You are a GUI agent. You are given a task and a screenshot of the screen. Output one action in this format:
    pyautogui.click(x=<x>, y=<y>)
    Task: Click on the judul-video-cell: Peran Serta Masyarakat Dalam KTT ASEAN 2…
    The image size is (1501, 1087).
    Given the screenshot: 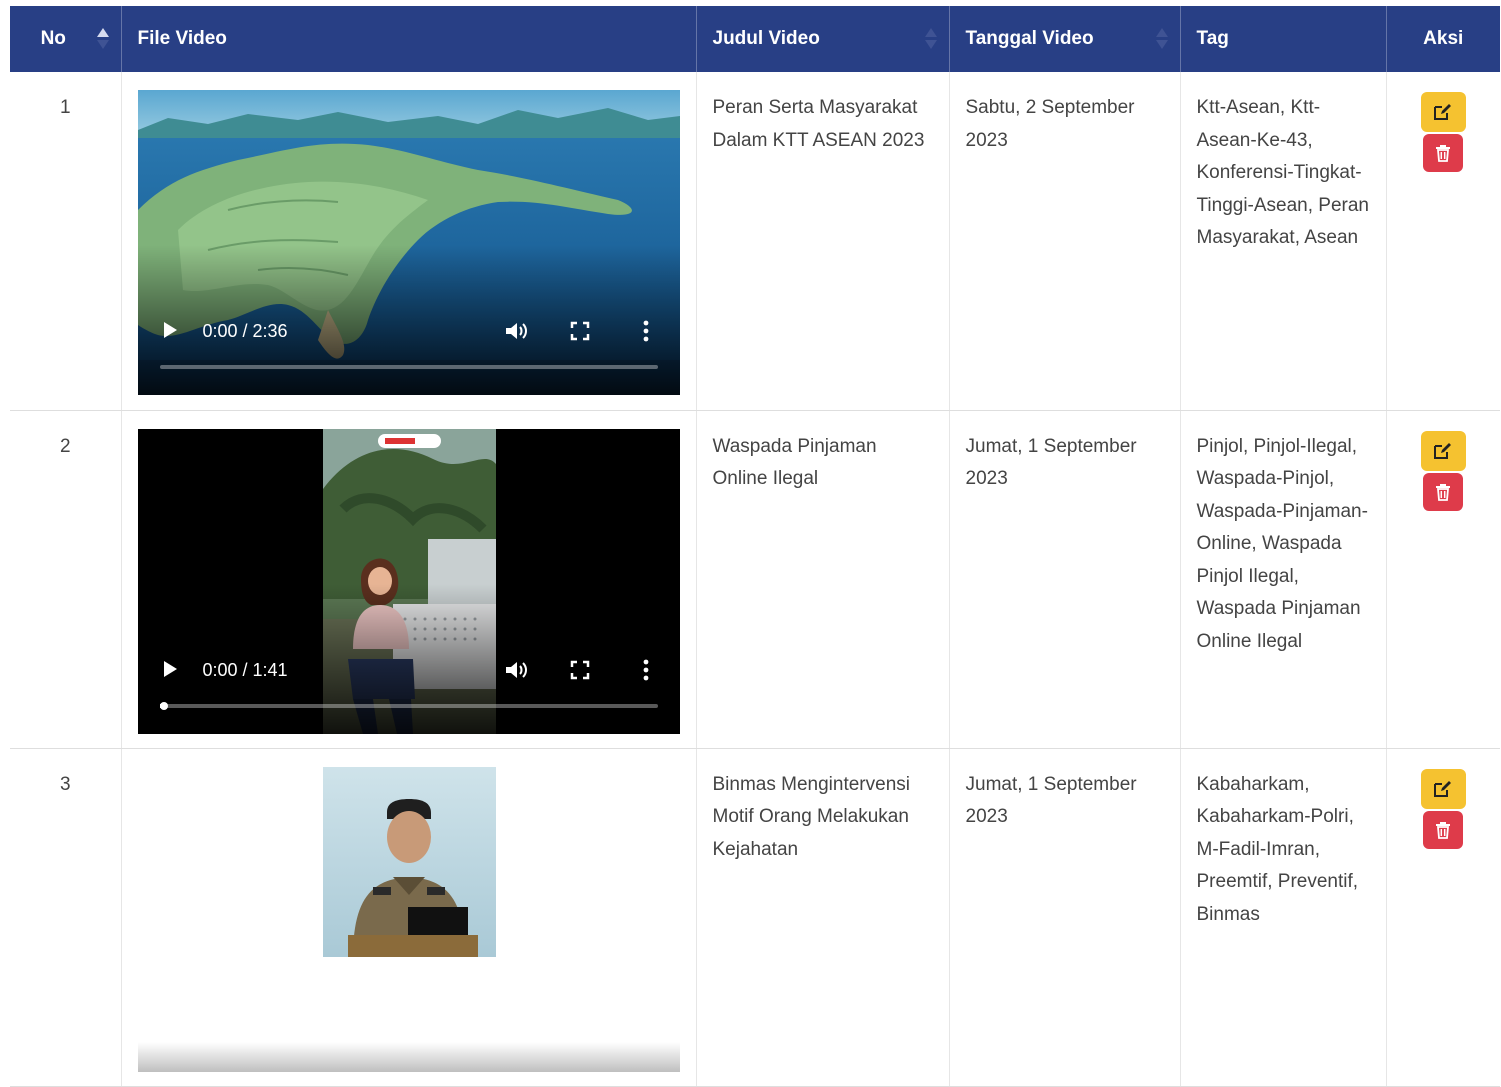 What is the action you would take?
    pyautogui.click(x=823, y=241)
    